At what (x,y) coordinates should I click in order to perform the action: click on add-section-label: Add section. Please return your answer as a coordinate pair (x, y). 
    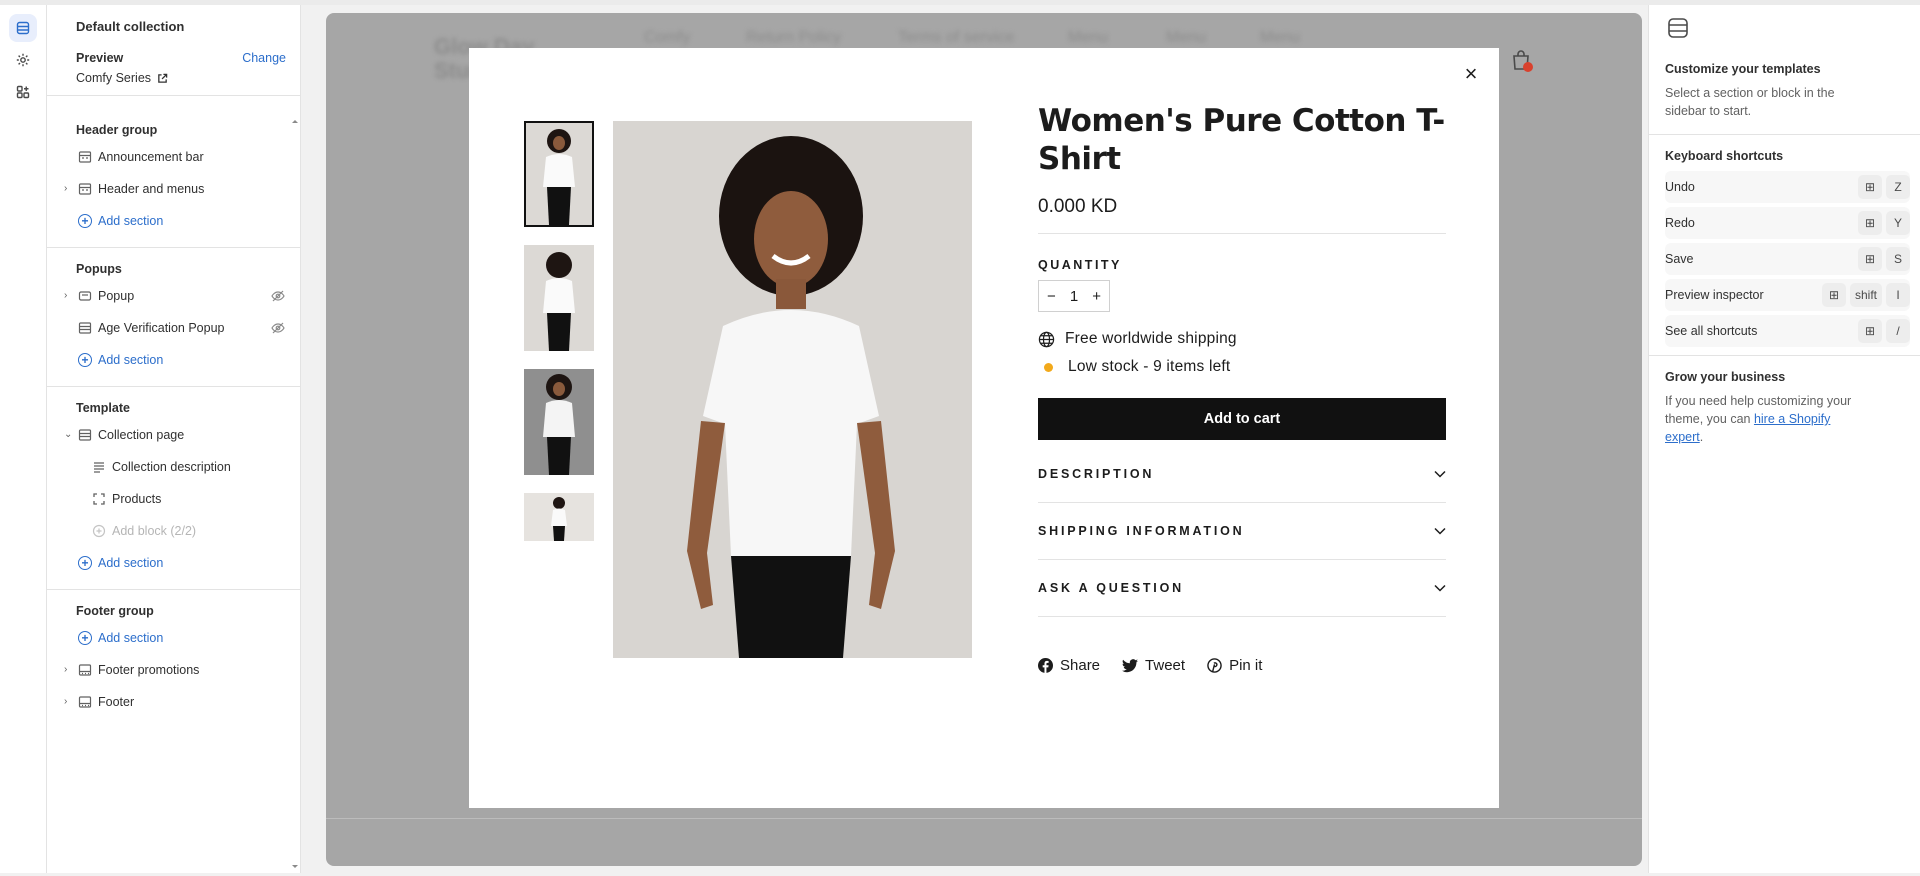
    Looking at the image, I should click on (131, 221).